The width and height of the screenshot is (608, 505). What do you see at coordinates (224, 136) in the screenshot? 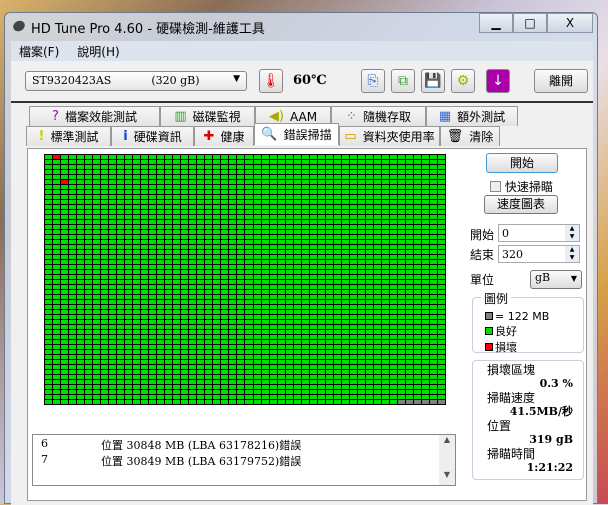
I see `tab-health: ✚ 健康` at bounding box center [224, 136].